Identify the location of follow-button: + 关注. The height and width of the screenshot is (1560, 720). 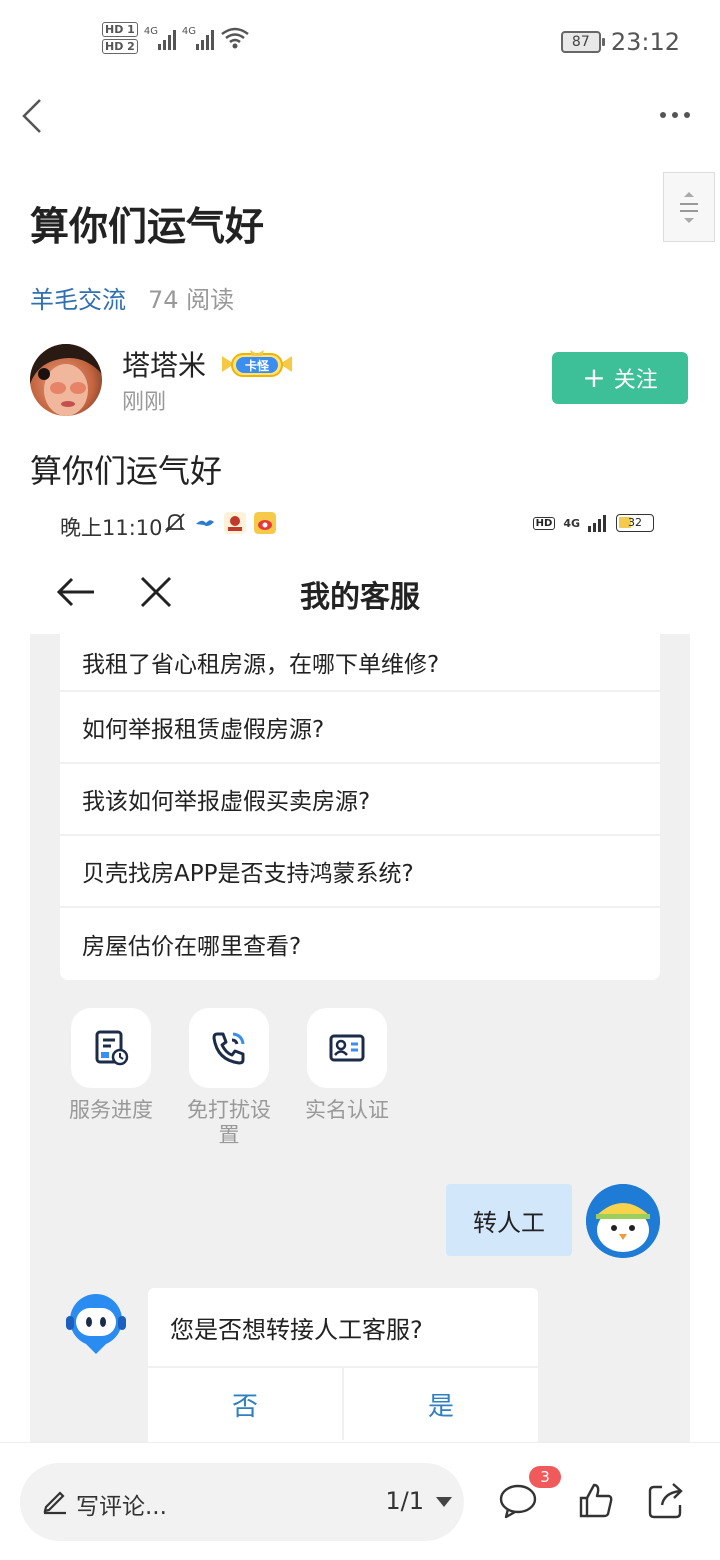
(620, 378).